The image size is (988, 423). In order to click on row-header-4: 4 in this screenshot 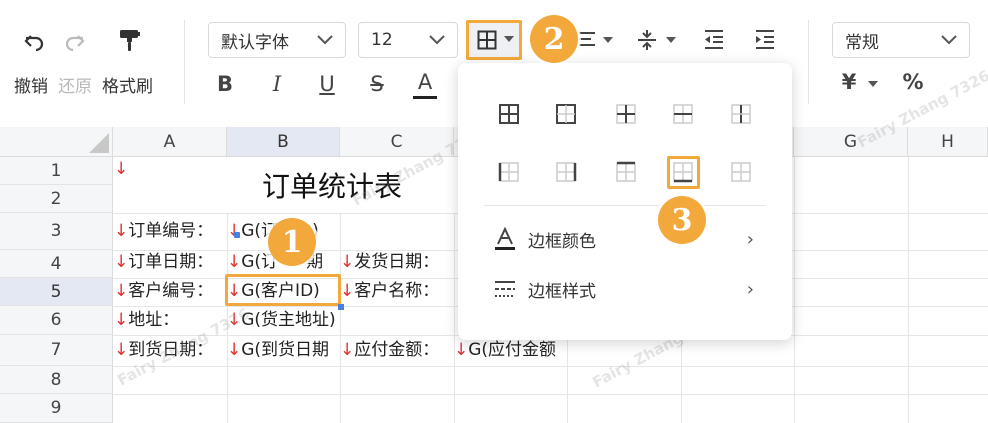, I will do `click(56, 264)`.